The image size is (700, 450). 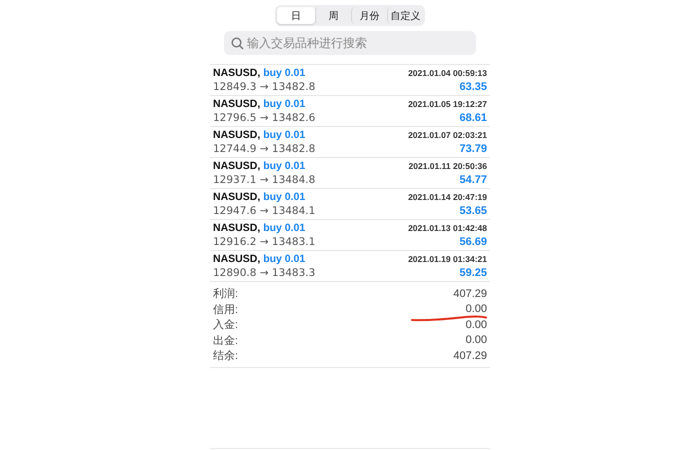 What do you see at coordinates (350, 43) in the screenshot?
I see `search-field: 输入交易品种进行搜索` at bounding box center [350, 43].